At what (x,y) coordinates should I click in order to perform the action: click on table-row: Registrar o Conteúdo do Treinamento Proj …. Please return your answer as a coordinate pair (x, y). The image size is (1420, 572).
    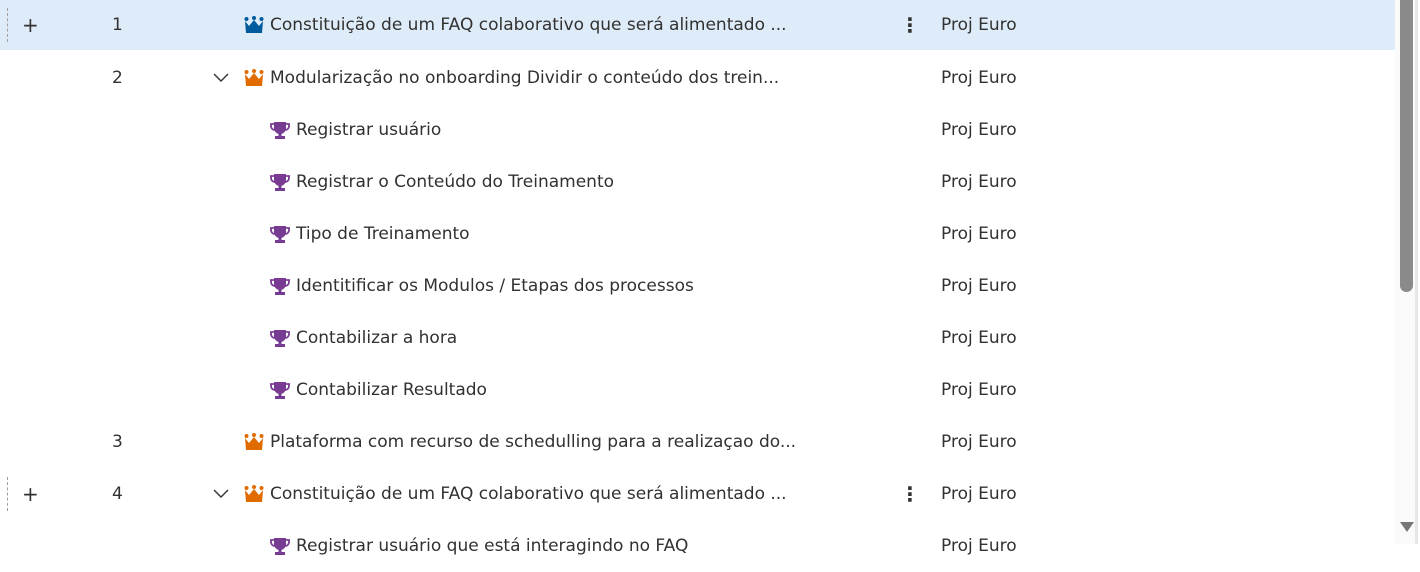
    Looking at the image, I should click on (697, 182).